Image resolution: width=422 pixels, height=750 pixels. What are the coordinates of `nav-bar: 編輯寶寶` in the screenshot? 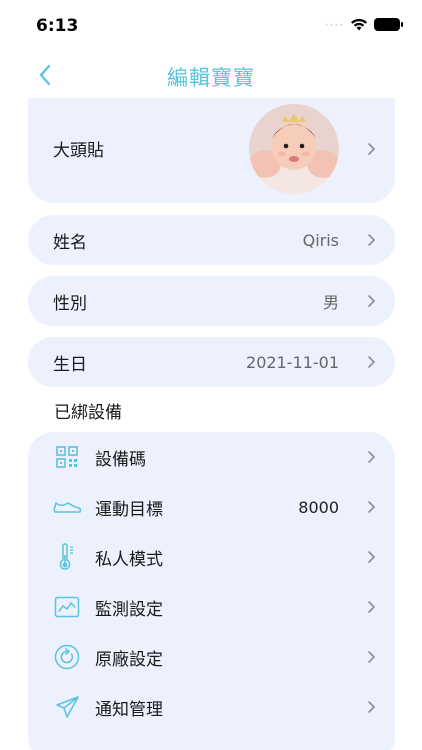 It's located at (211, 74).